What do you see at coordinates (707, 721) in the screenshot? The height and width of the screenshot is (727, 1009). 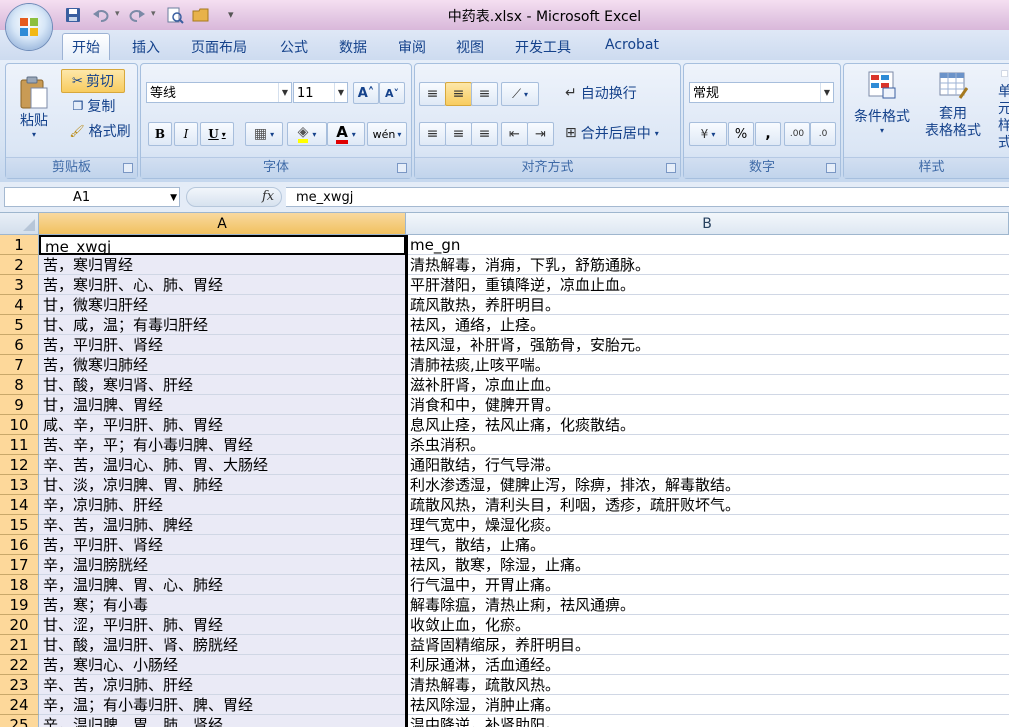 I see `cell-b: 温中降逆，补肾助阳。` at bounding box center [707, 721].